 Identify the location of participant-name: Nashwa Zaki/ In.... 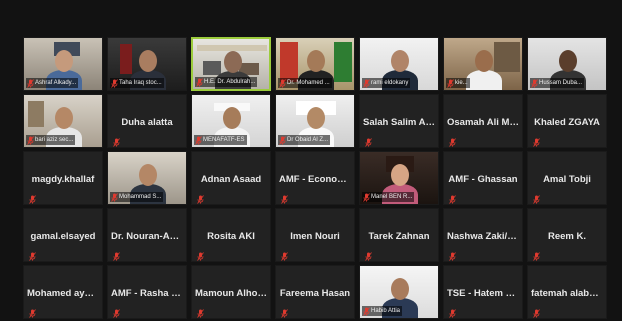
(484, 236).